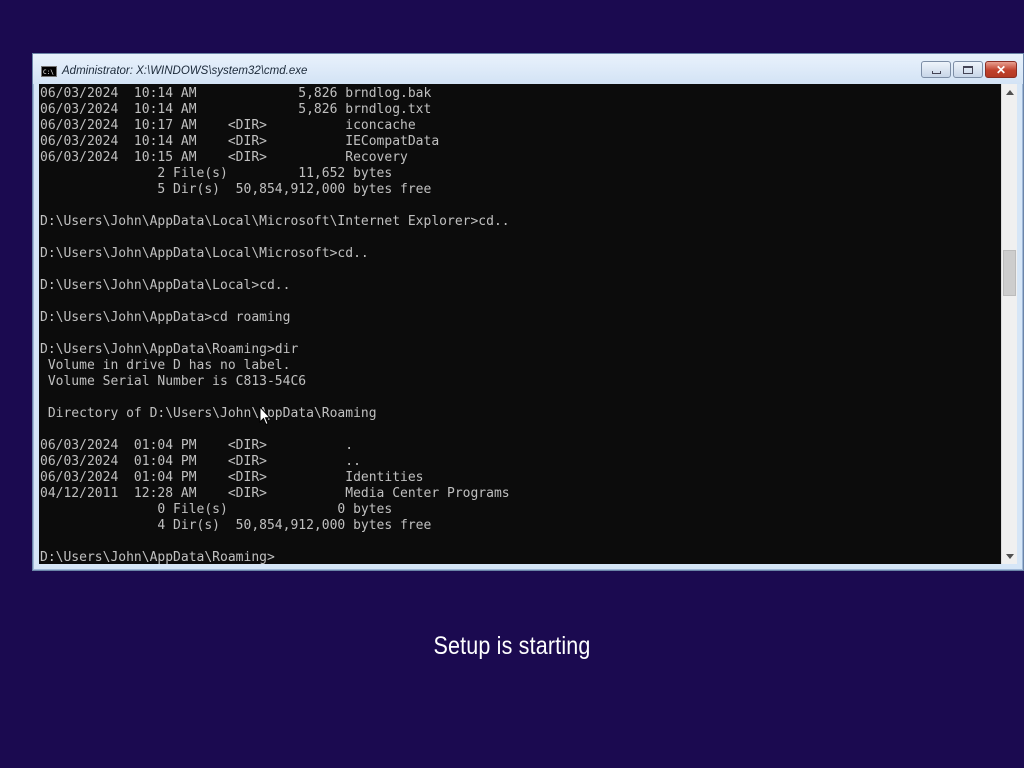 Image resolution: width=1024 pixels, height=768 pixels. I want to click on console-line: 06/03/2024 10:15 AM <DIR> Recovery, so click(224, 157).